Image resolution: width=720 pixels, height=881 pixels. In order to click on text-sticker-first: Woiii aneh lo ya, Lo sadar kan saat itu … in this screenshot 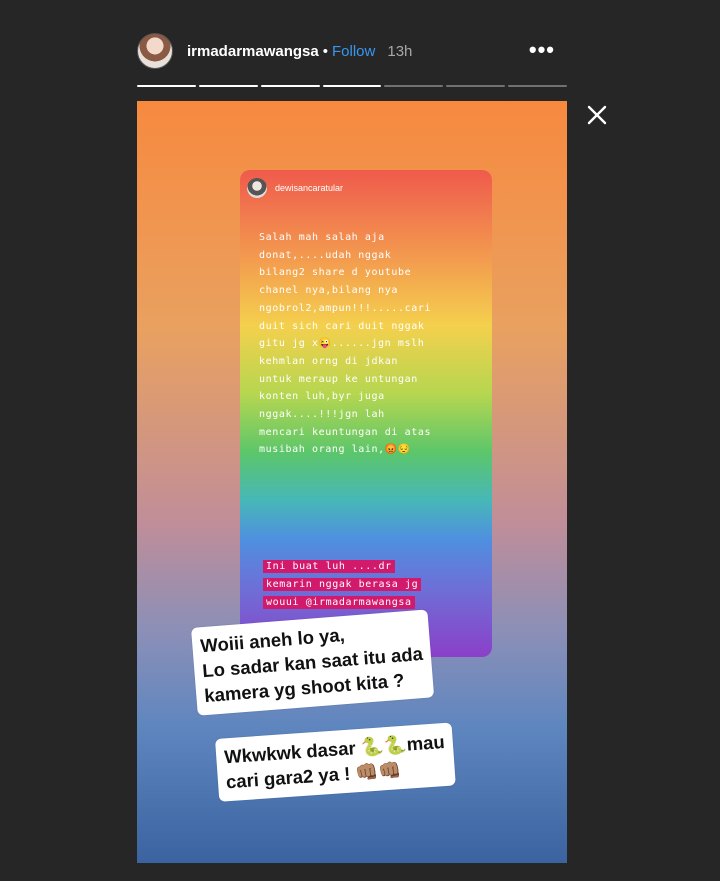, I will do `click(313, 662)`.